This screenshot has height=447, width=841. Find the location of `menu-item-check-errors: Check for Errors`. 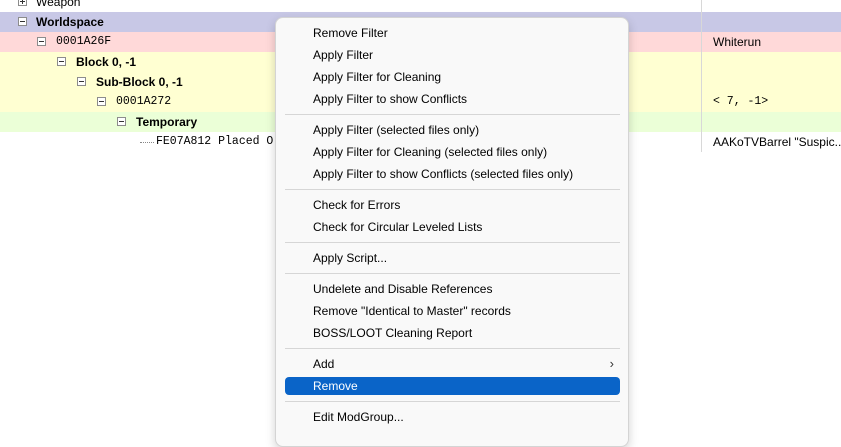

menu-item-check-errors: Check for Errors is located at coordinates (452, 205).